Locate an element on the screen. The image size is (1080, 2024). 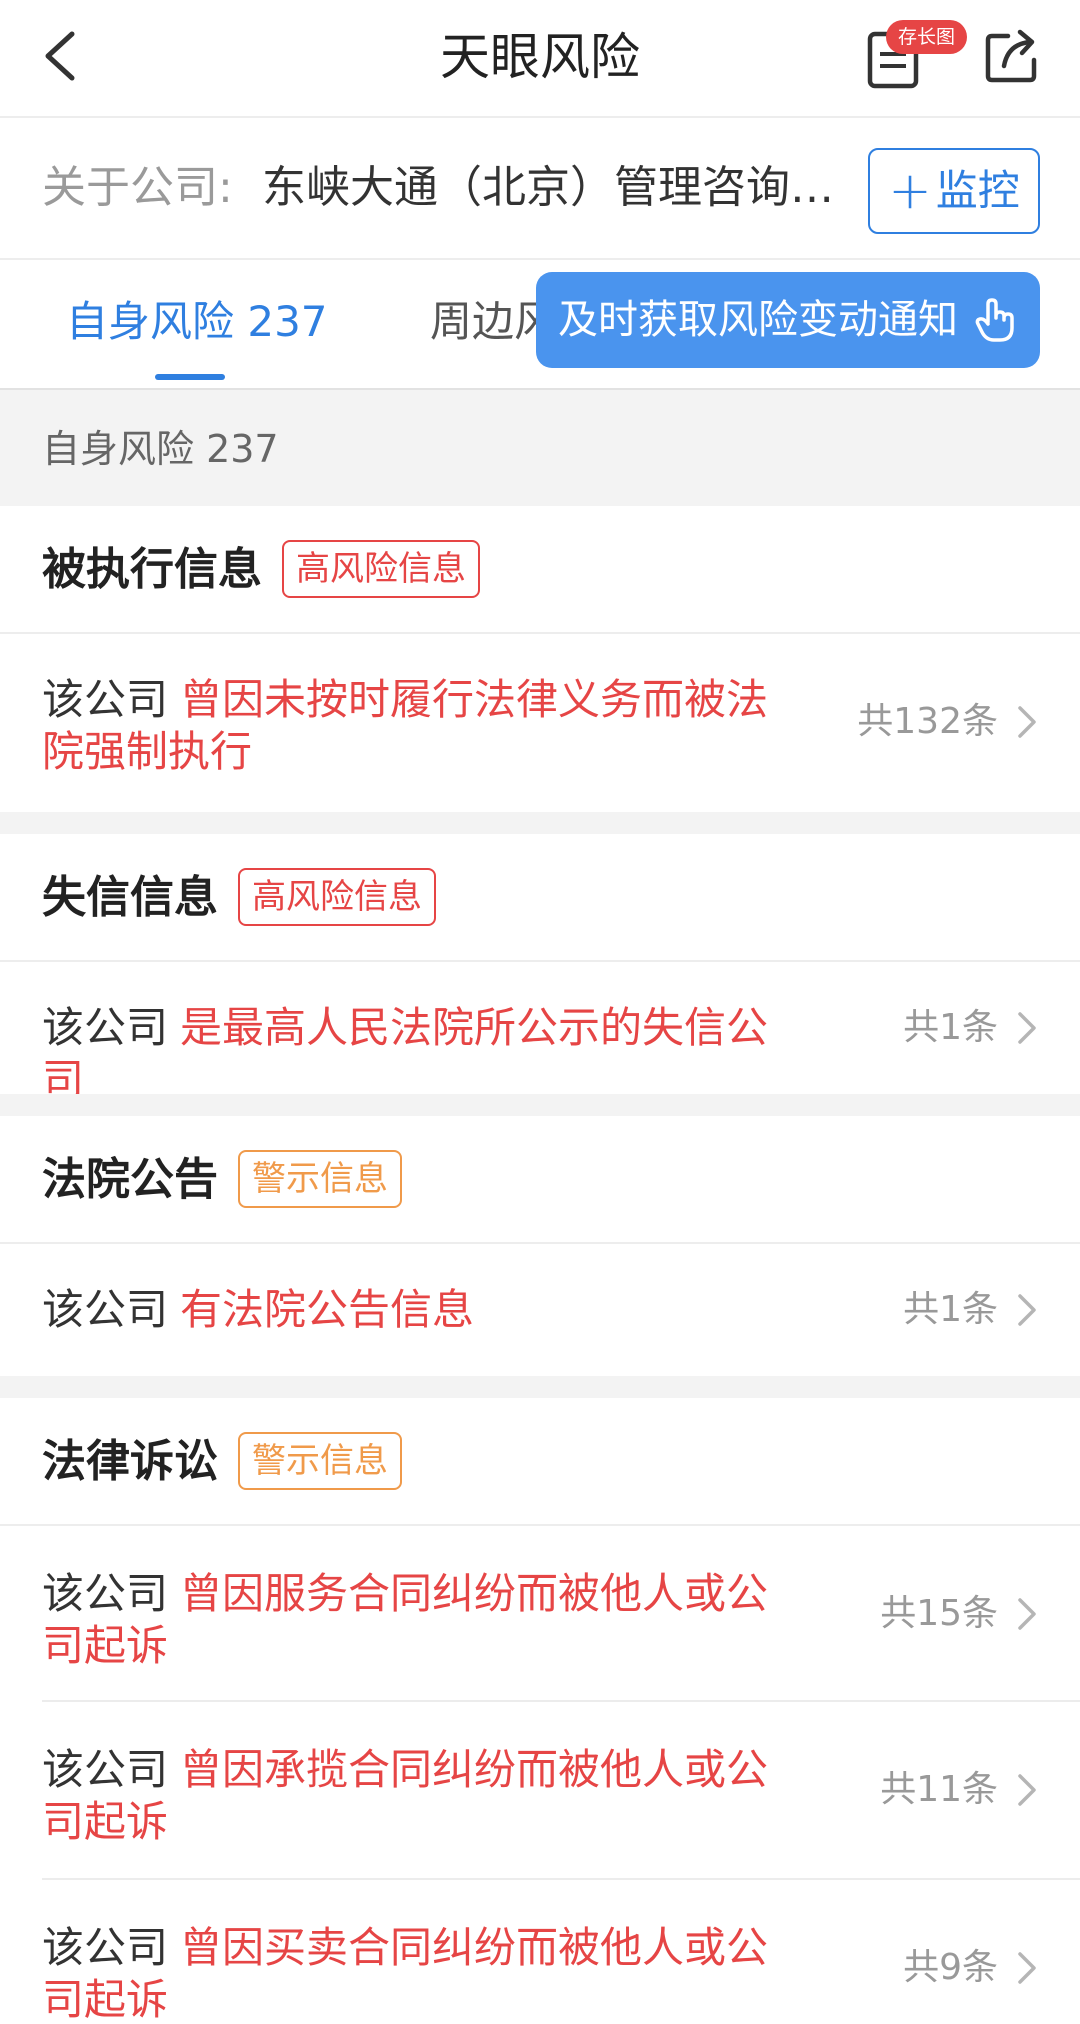
section-title: 失信信息 is located at coordinates (130, 897).